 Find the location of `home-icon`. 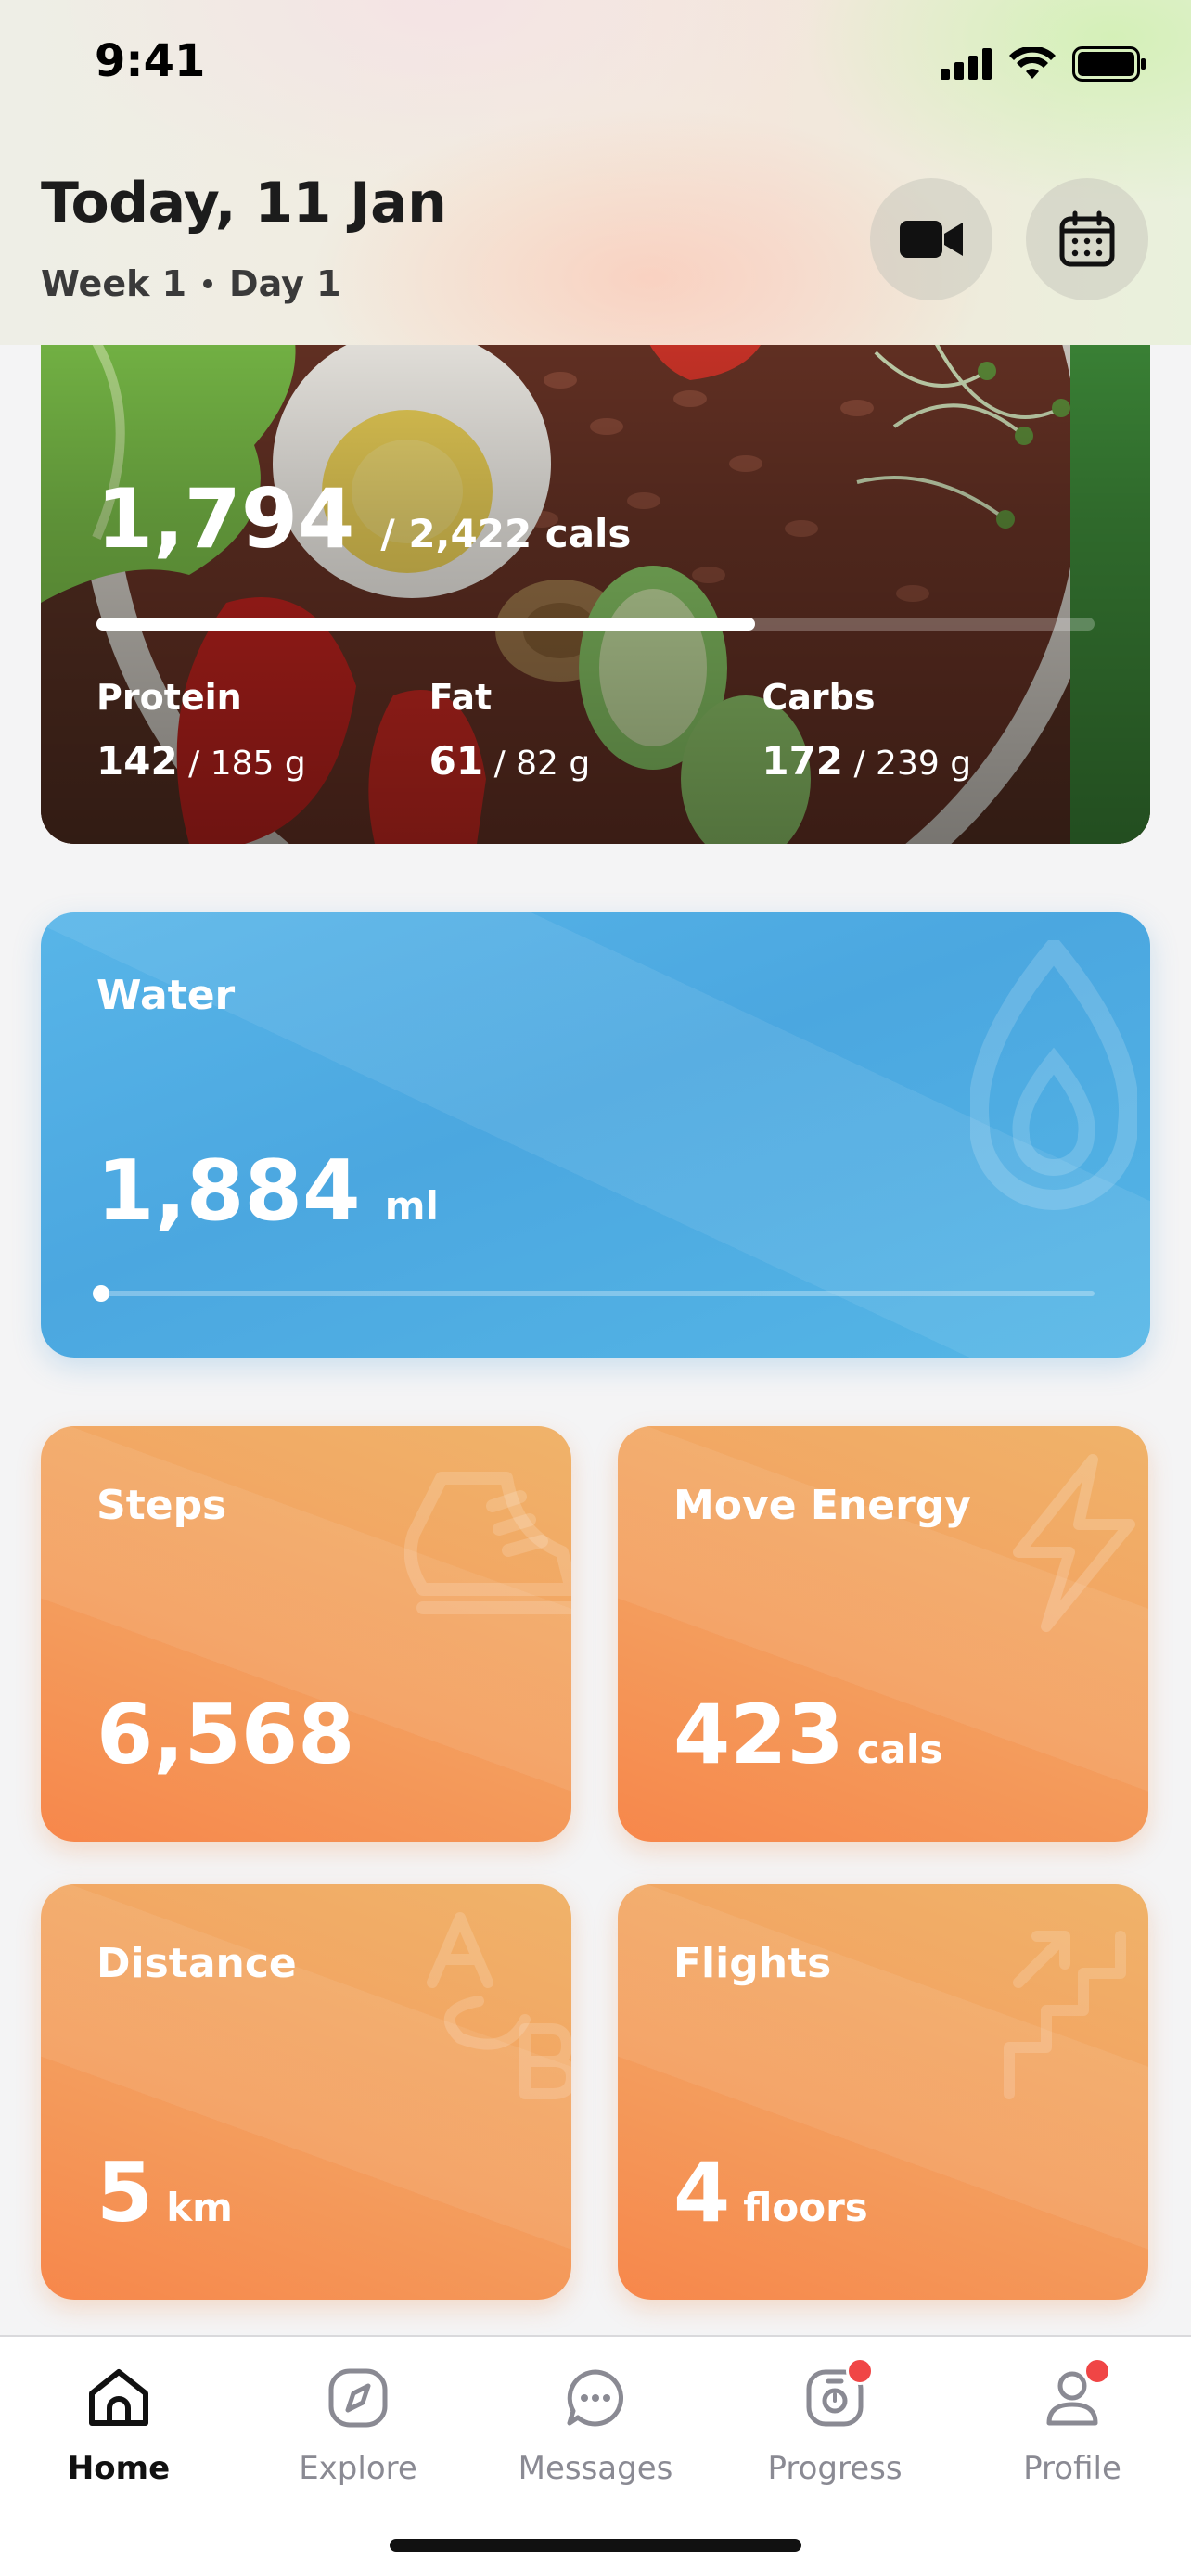

home-icon is located at coordinates (119, 2398).